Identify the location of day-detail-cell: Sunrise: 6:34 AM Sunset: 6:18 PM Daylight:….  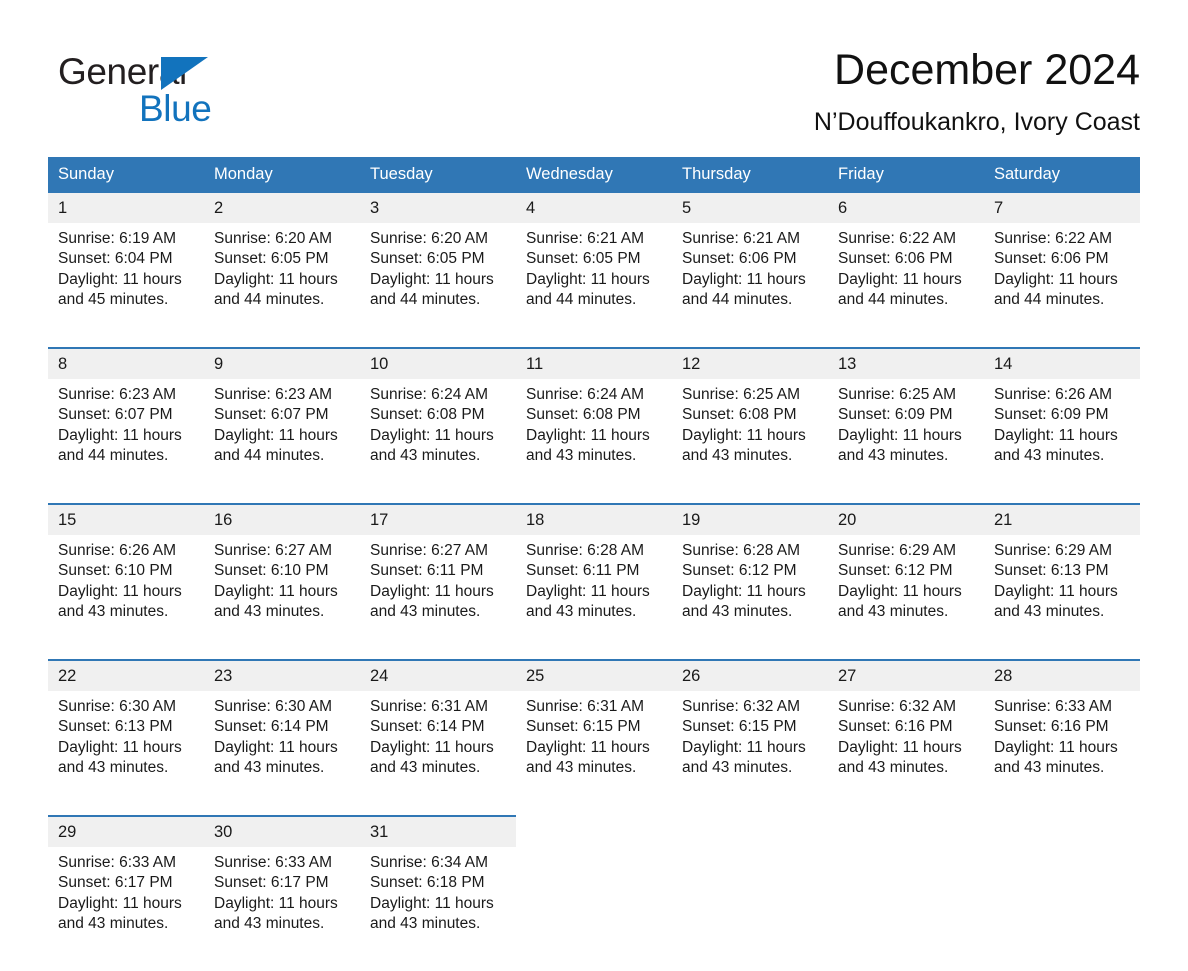
(438, 909).